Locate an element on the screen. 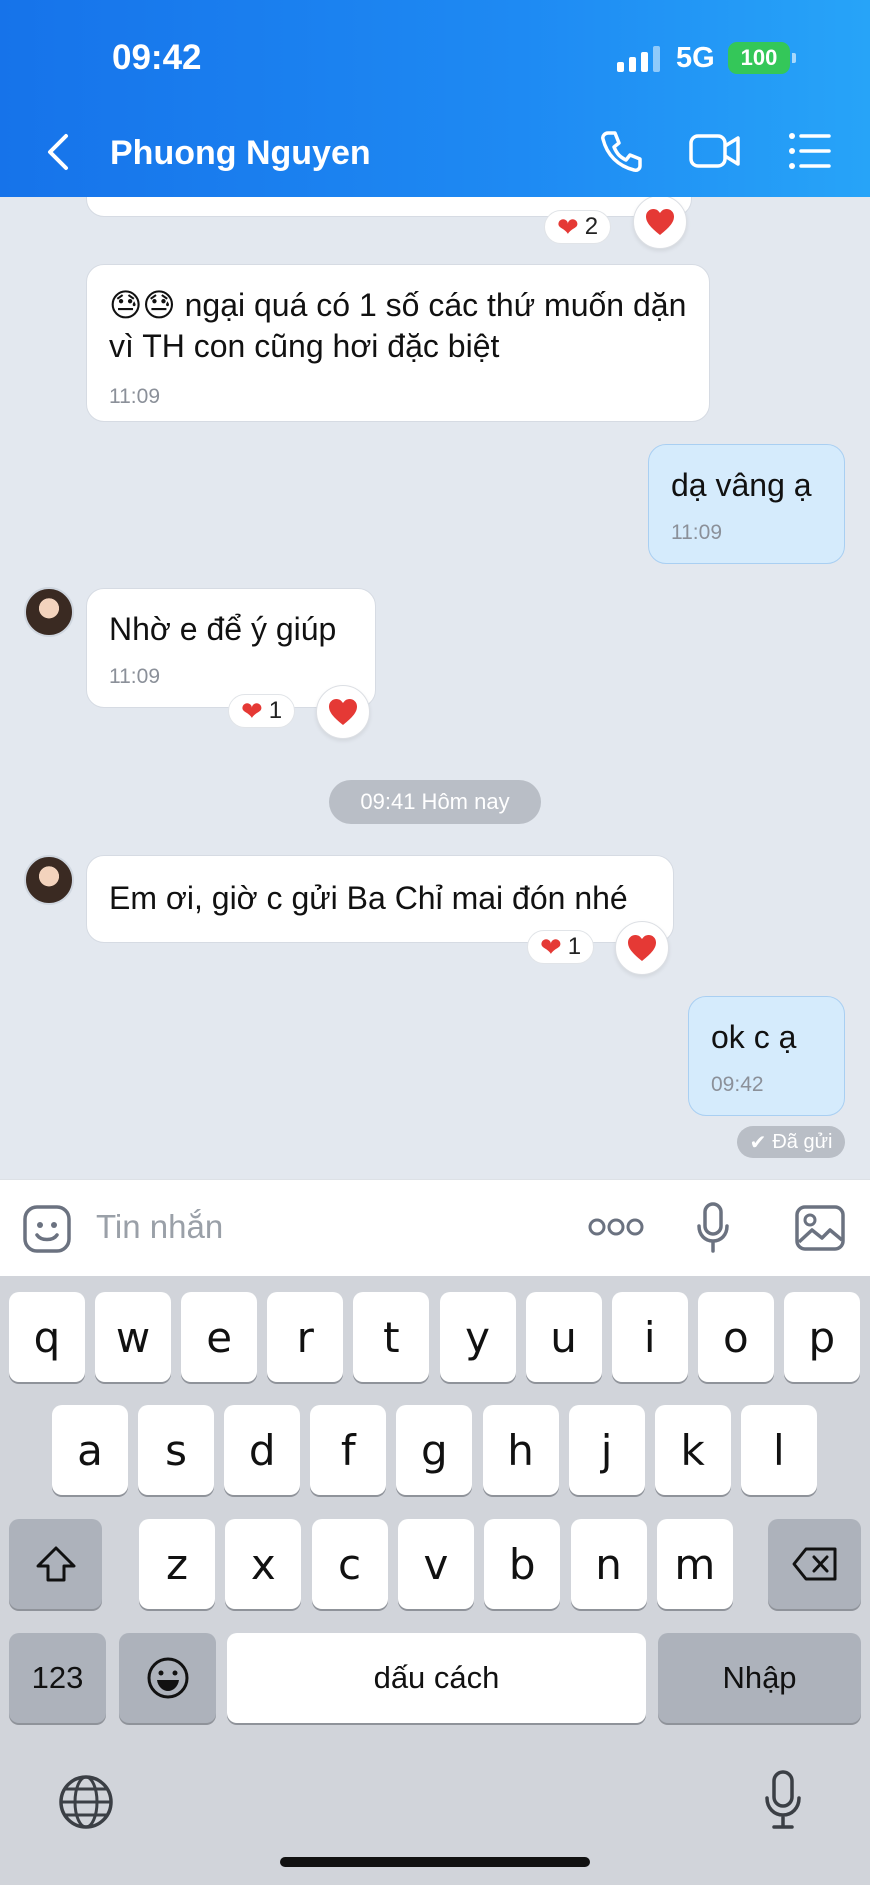 This screenshot has width=870, height=1885. message-text: dạ vâng ạ is located at coordinates (741, 485).